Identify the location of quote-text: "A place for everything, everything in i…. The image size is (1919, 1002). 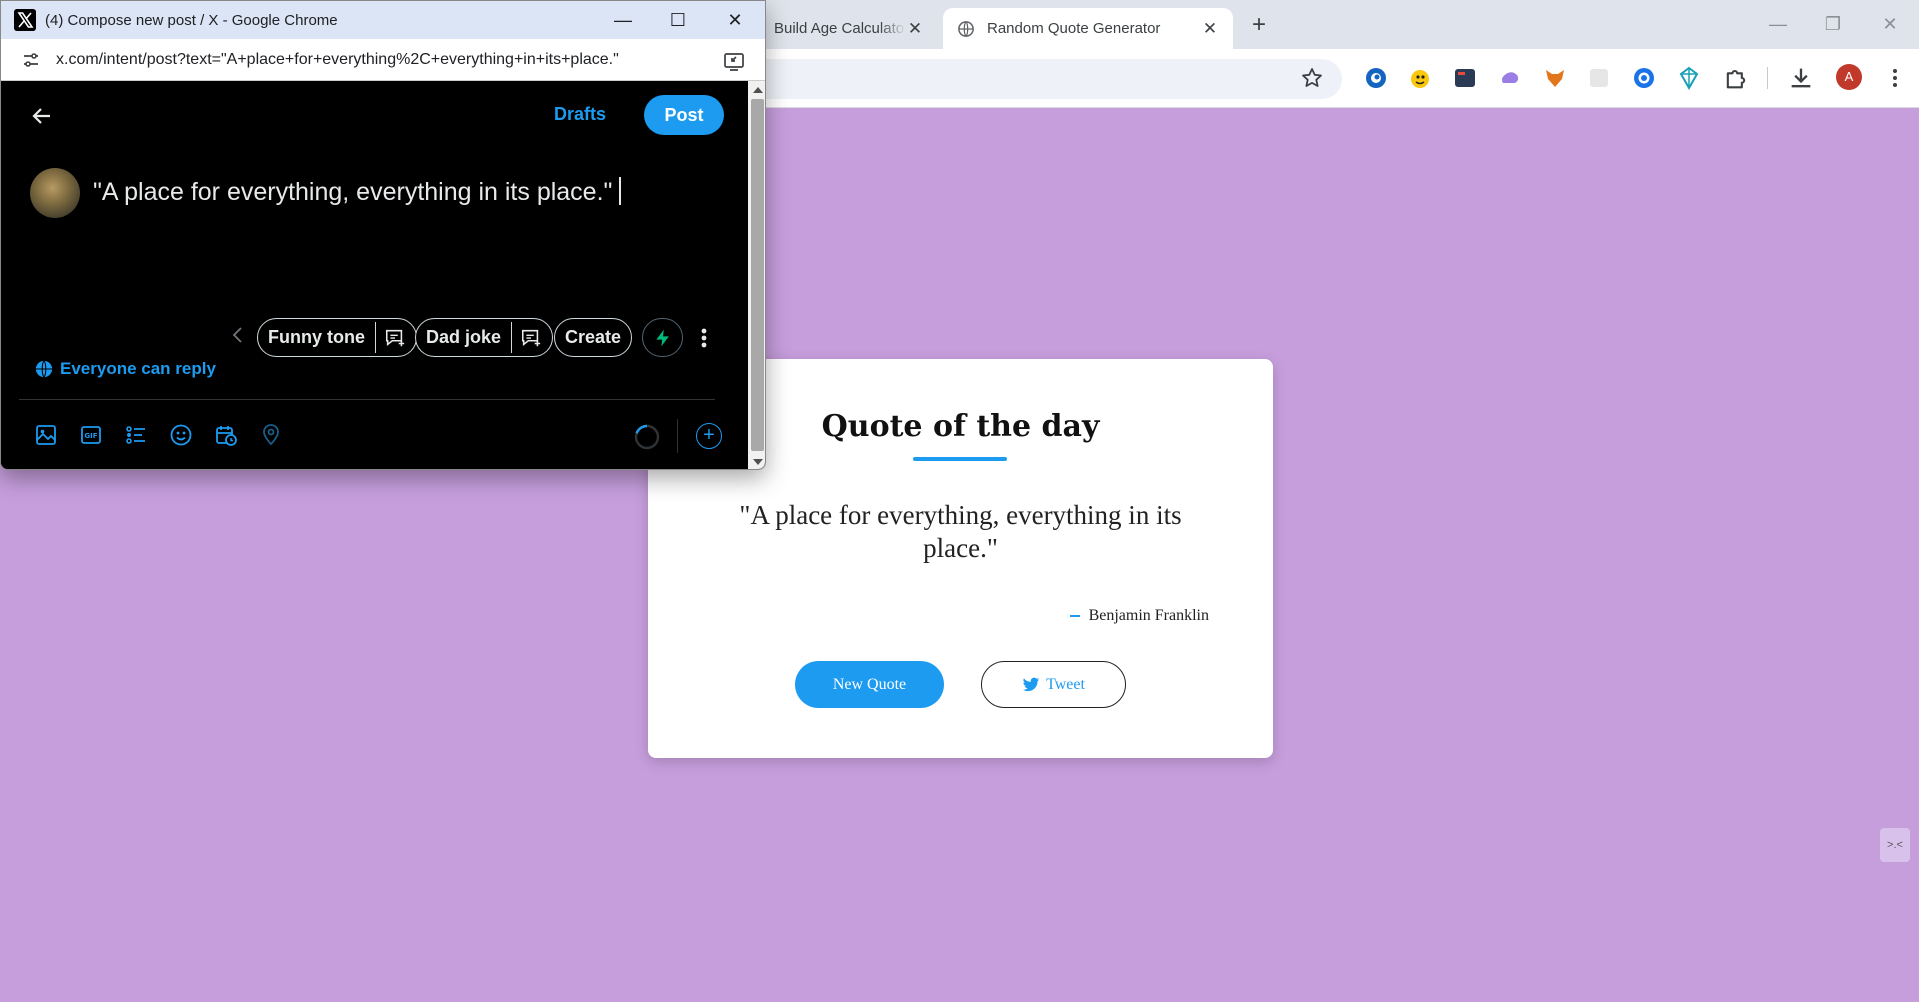
(960, 531).